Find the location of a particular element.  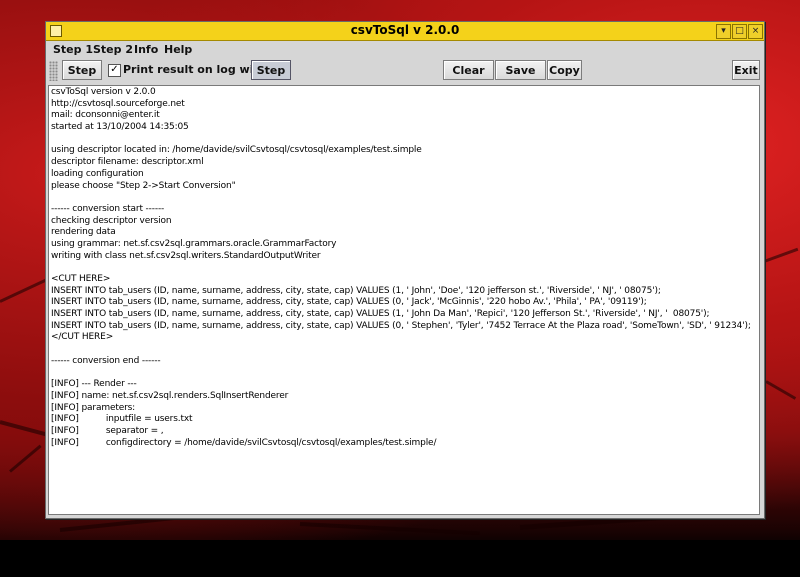

close-button: × is located at coordinates (755, 31).